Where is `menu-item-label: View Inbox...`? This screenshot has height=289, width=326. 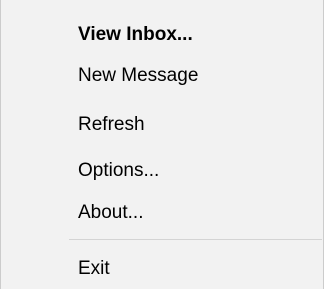
menu-item-label: View Inbox... is located at coordinates (135, 34).